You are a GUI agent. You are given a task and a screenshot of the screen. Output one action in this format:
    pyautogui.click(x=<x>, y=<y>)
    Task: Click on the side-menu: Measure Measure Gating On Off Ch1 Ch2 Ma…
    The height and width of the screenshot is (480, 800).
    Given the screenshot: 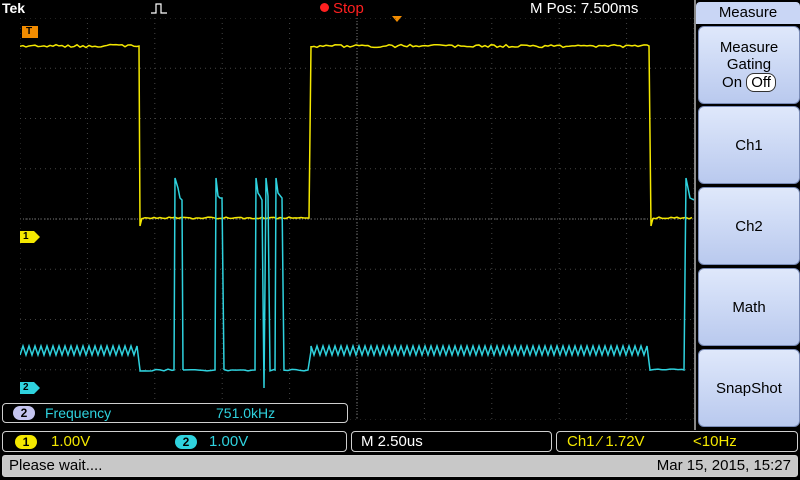 What is the action you would take?
    pyautogui.click(x=747, y=215)
    